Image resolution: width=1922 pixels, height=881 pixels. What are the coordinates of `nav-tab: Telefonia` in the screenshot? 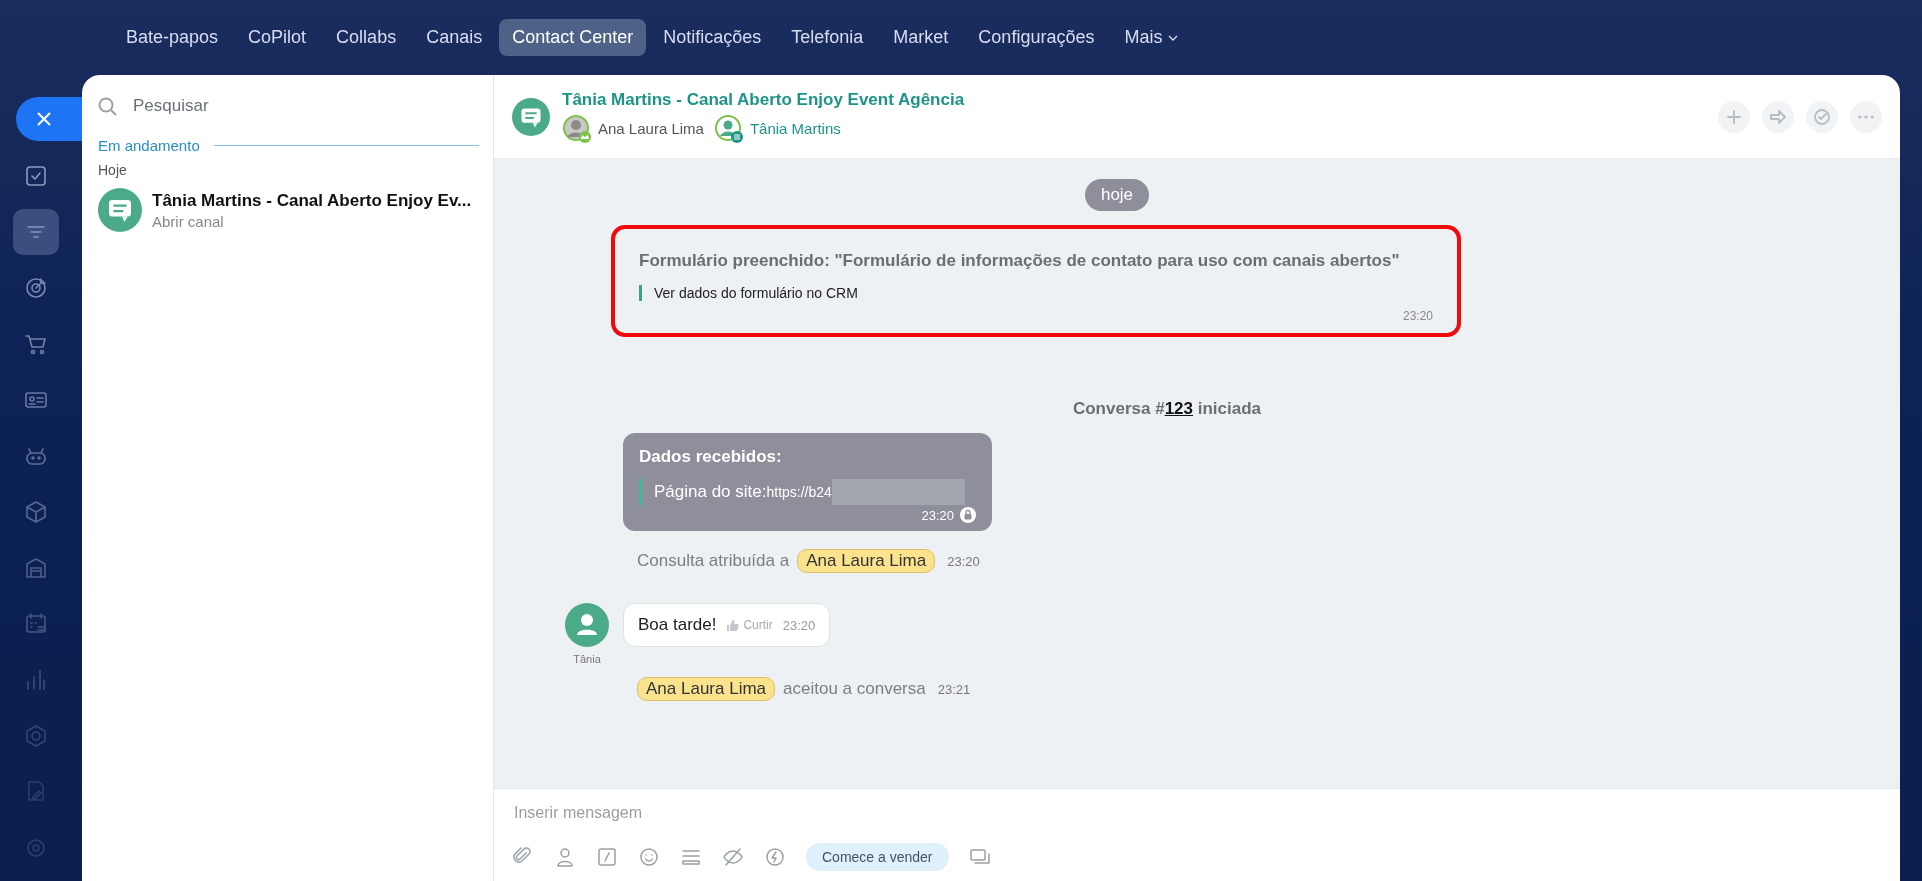 It's located at (827, 37).